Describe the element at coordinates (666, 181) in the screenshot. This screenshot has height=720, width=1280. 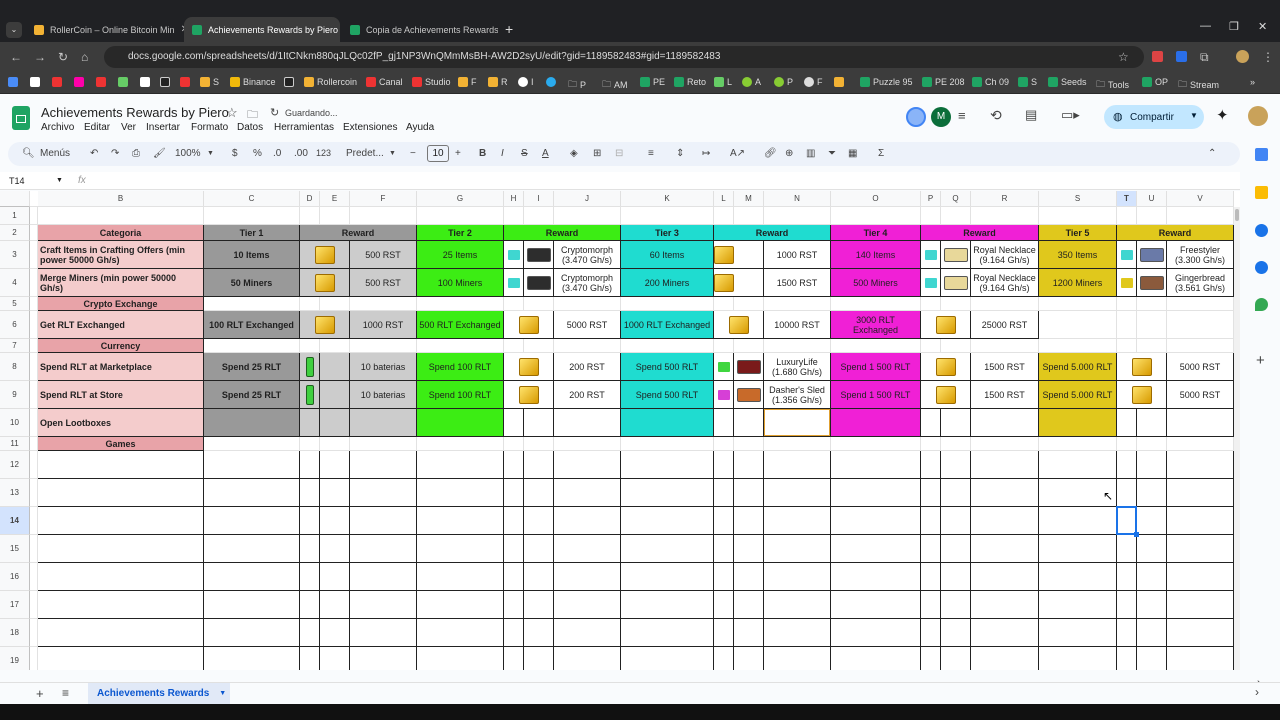
I see `formula-input` at that location.